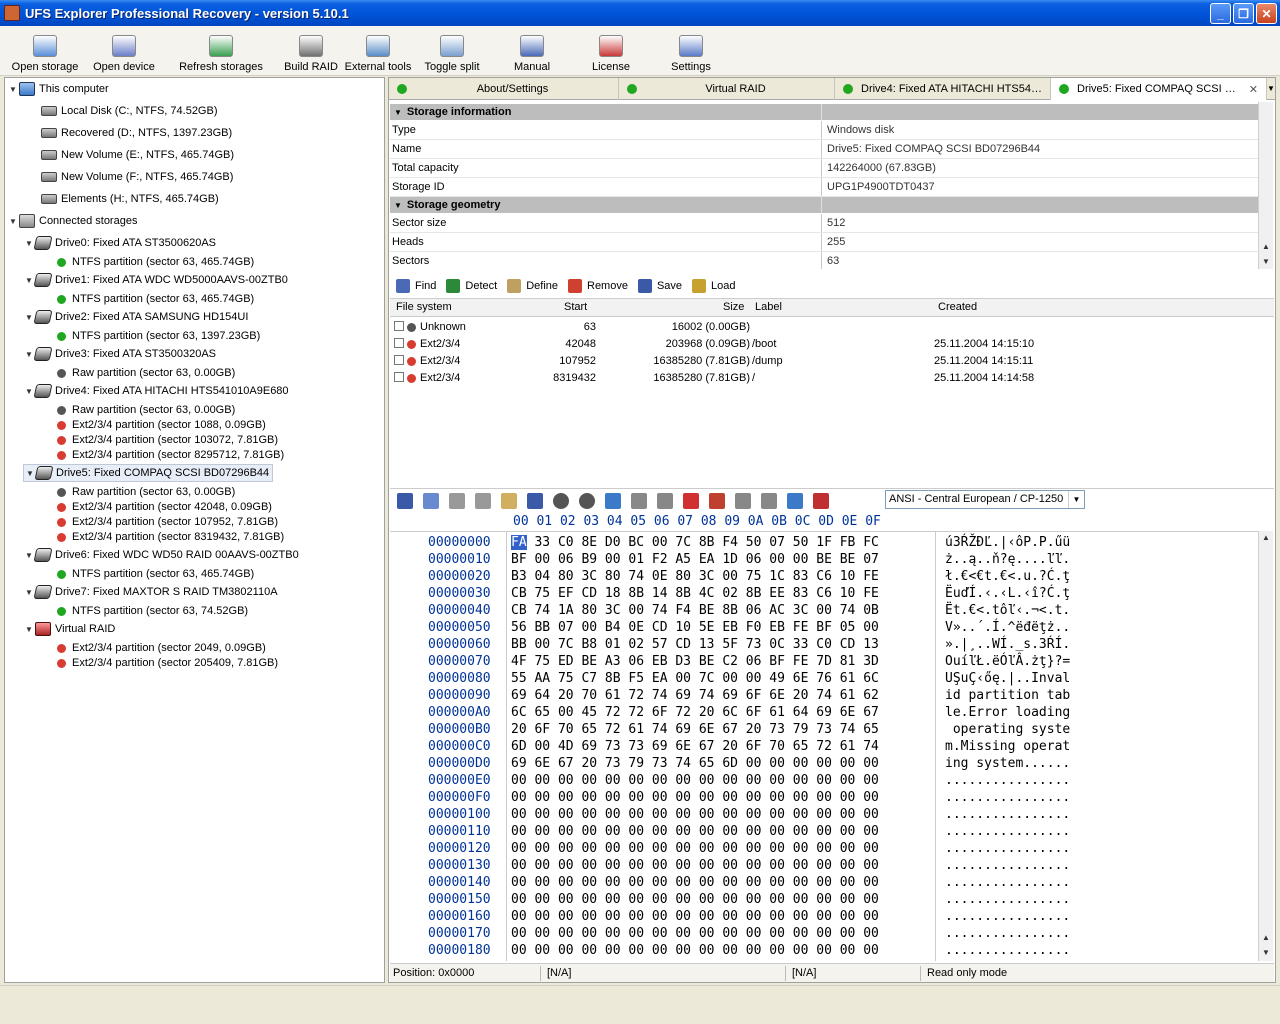  What do you see at coordinates (1076, 499) in the screenshot?
I see `chevron-down-icon: ▼` at bounding box center [1076, 499].